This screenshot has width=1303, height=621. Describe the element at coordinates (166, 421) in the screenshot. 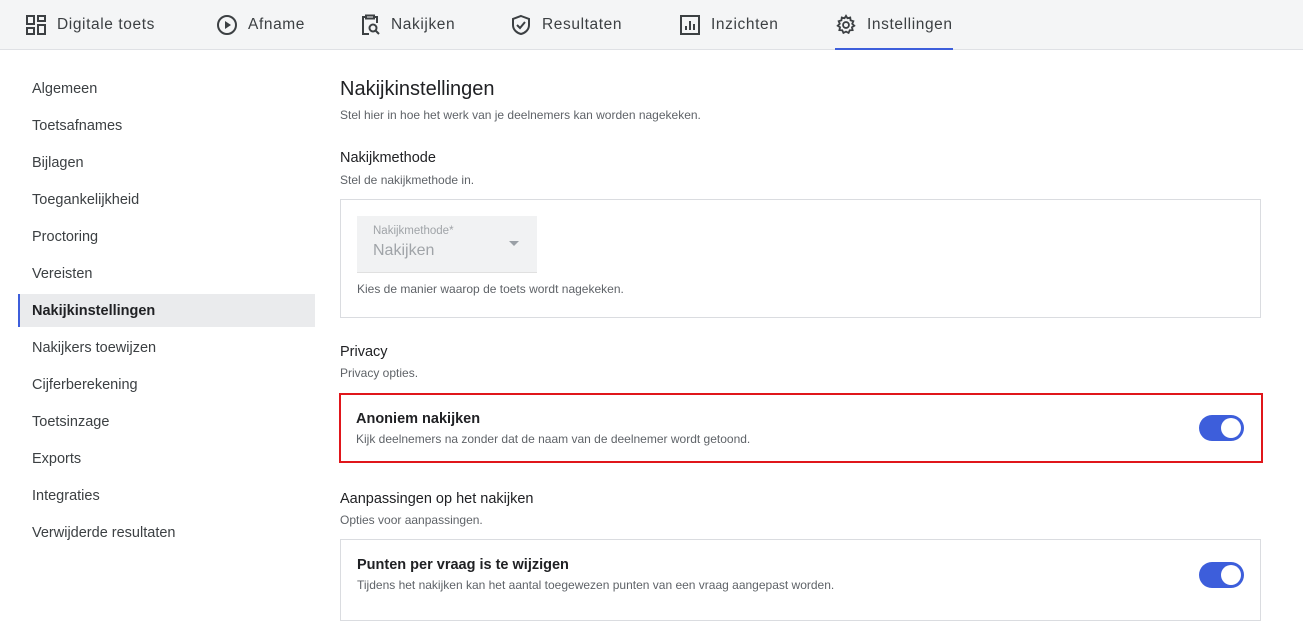

I see `sidebar-item-toetsinzage: Toetsinzage` at that location.